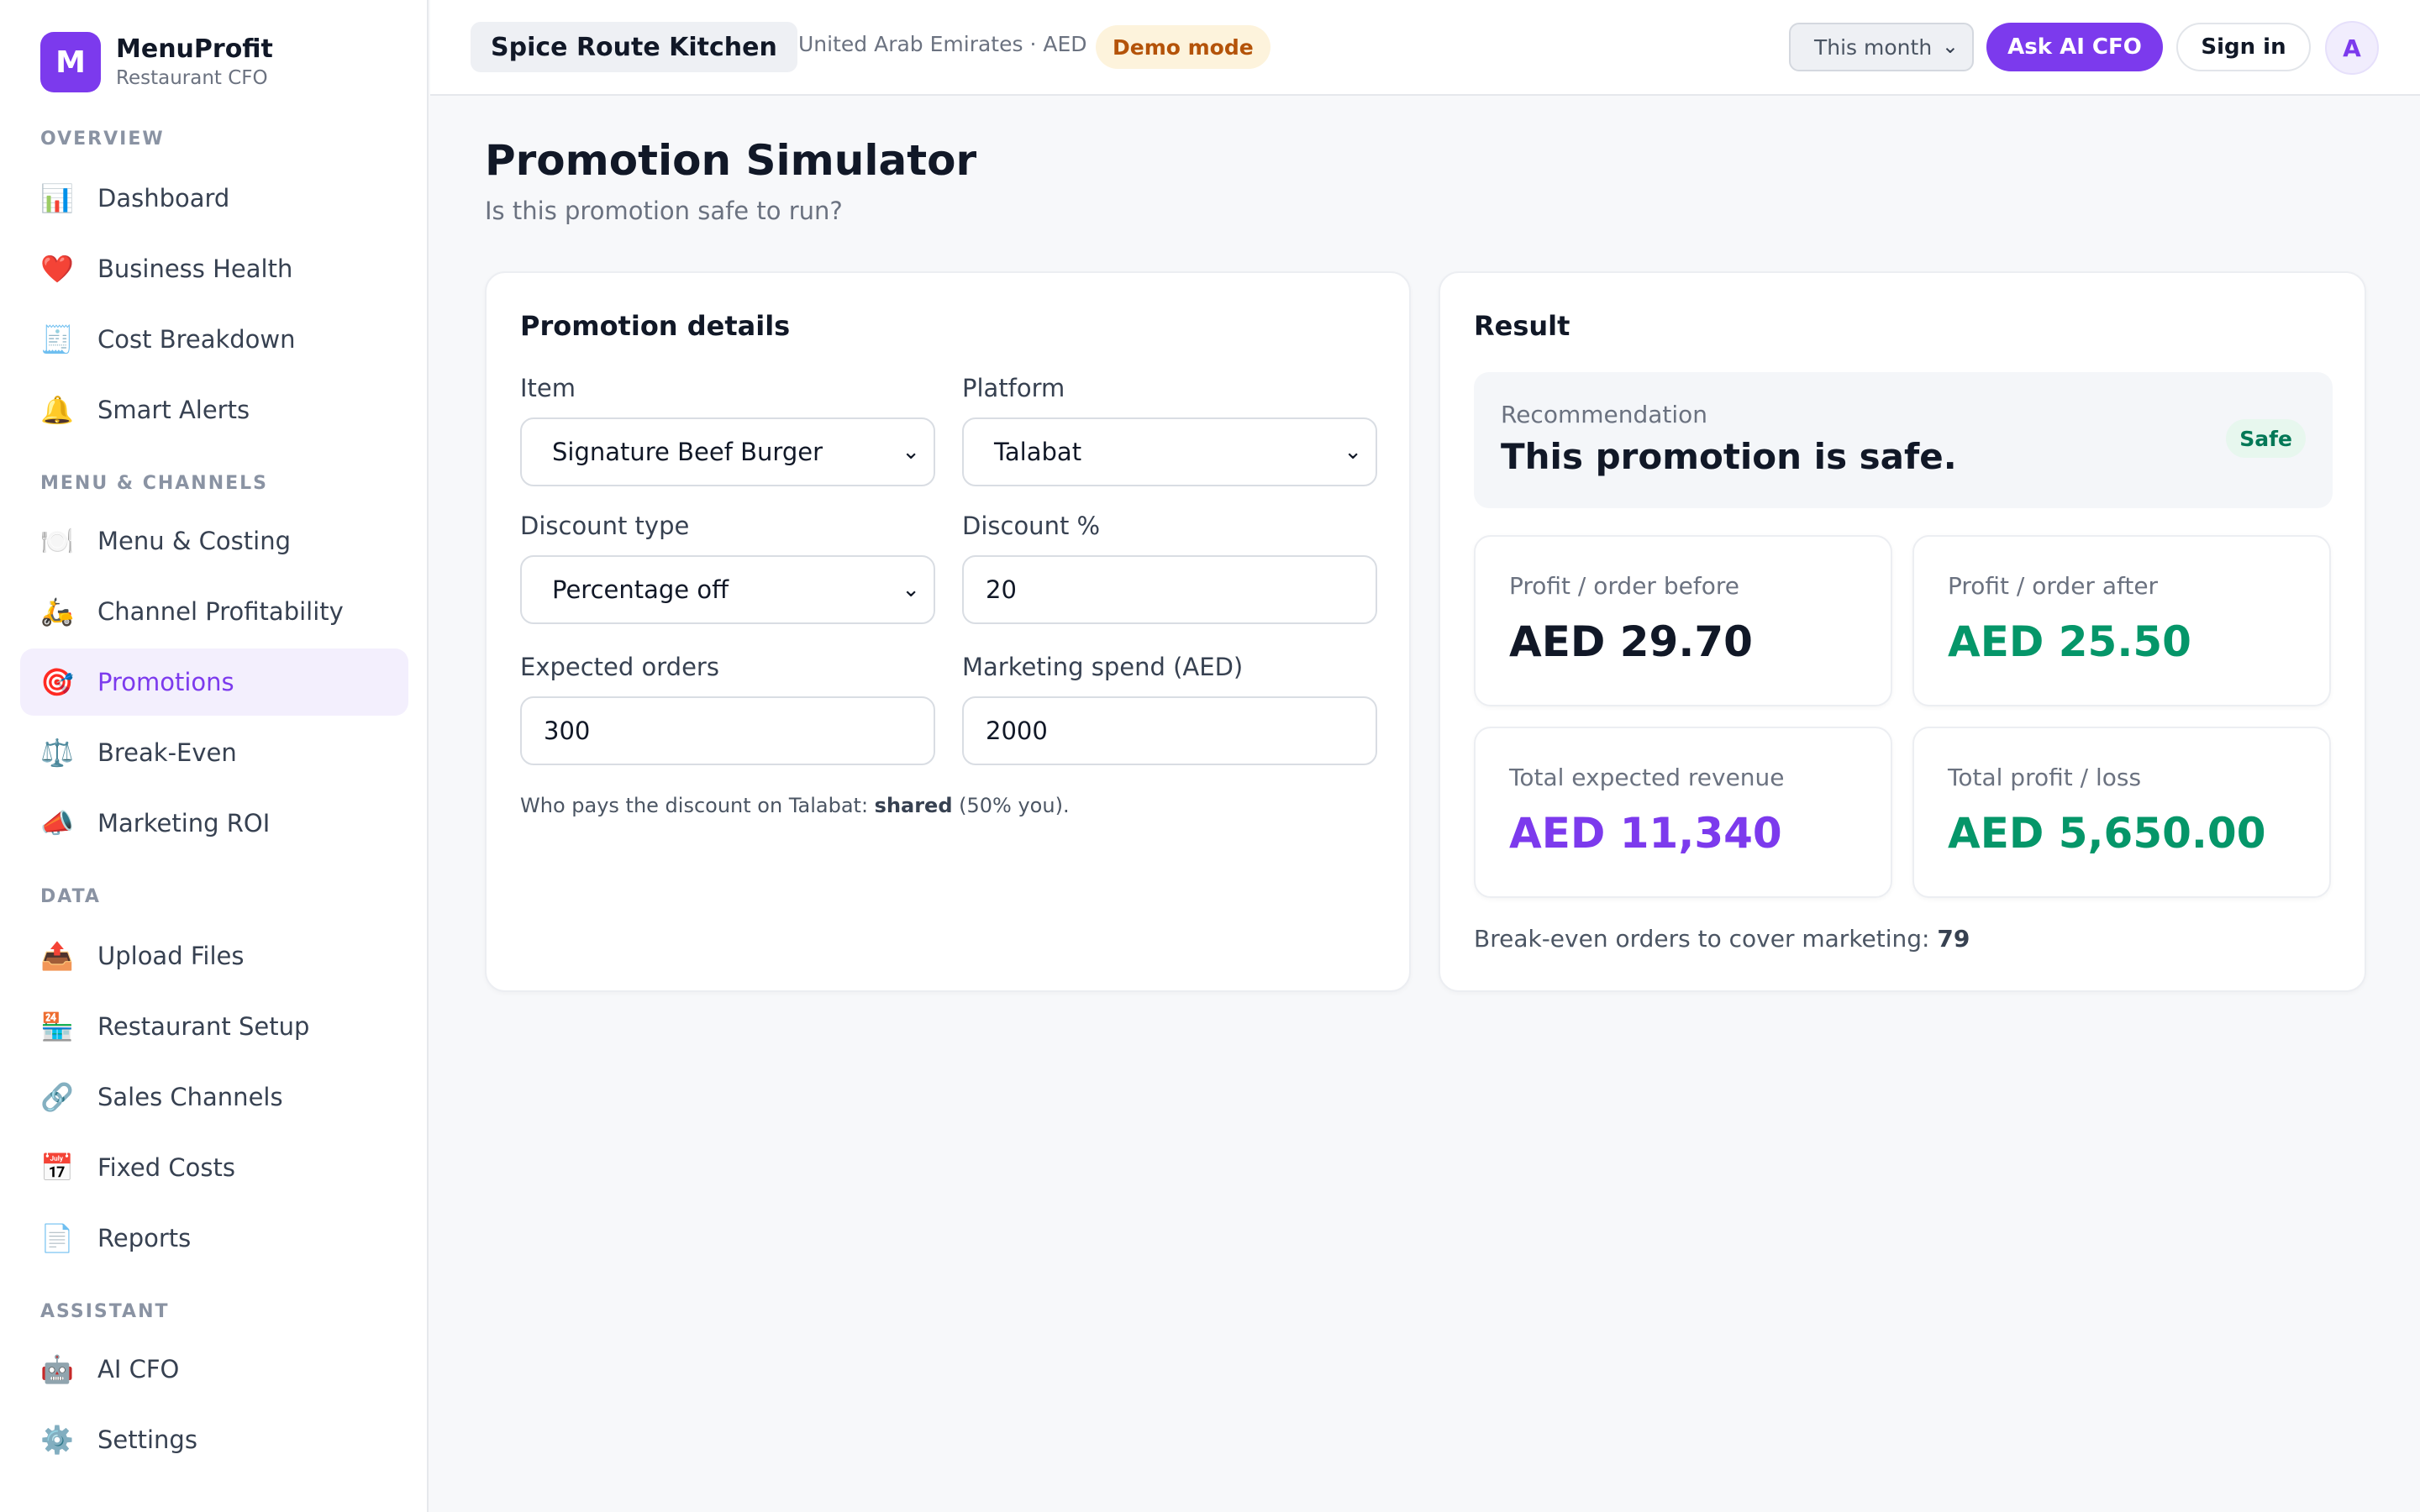  Describe the element at coordinates (57, 1369) in the screenshot. I see `robot-icon: 🤖` at that location.